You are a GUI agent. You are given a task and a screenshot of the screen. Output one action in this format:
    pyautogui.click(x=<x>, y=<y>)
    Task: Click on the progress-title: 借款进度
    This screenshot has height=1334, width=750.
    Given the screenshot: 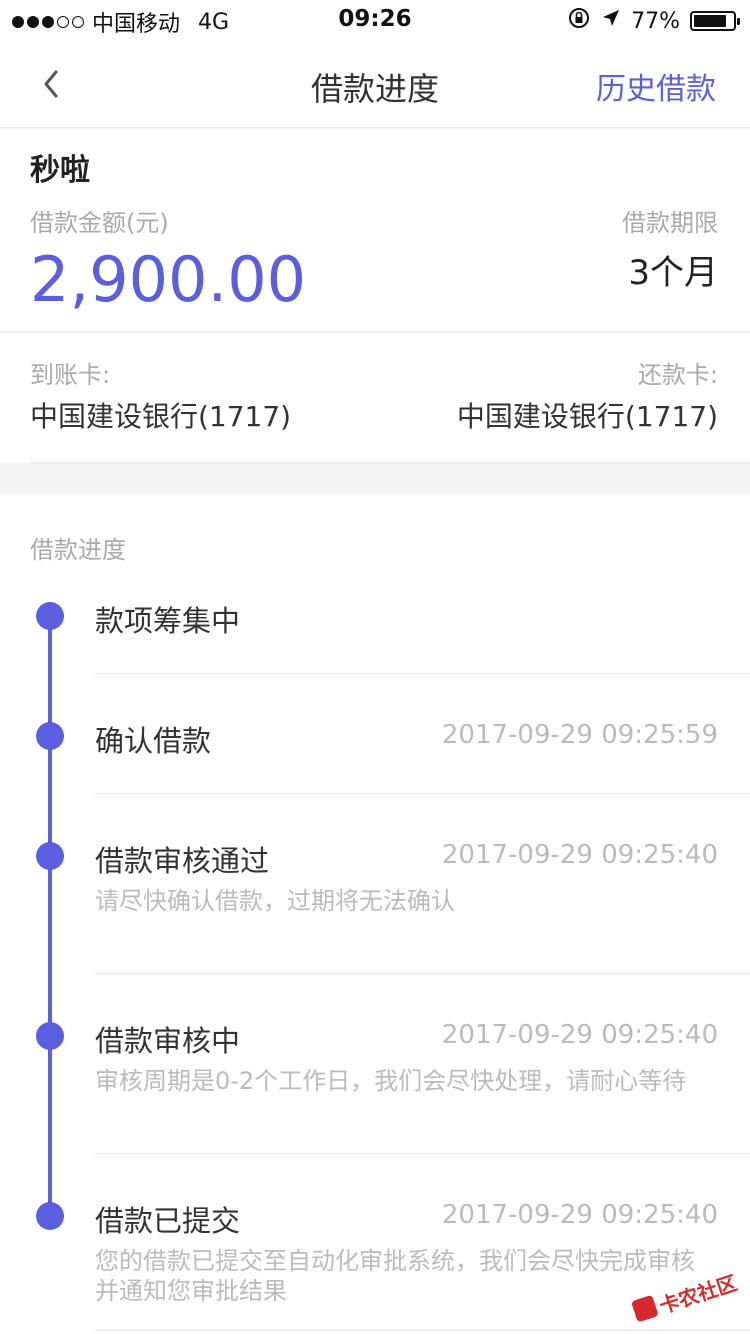 What is the action you would take?
    pyautogui.click(x=78, y=550)
    